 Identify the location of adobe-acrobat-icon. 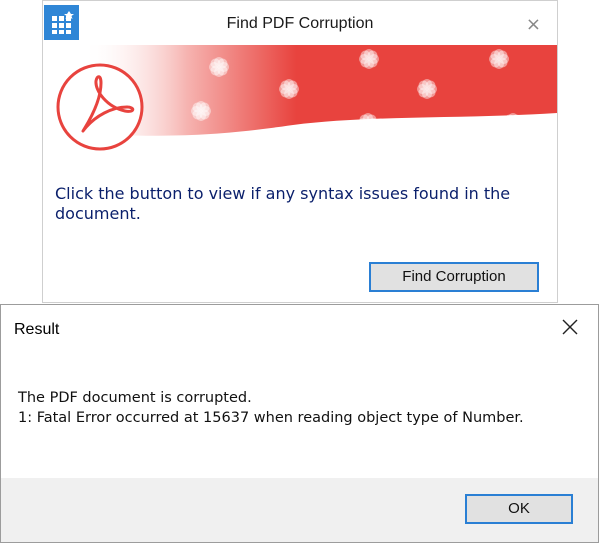
(100, 107).